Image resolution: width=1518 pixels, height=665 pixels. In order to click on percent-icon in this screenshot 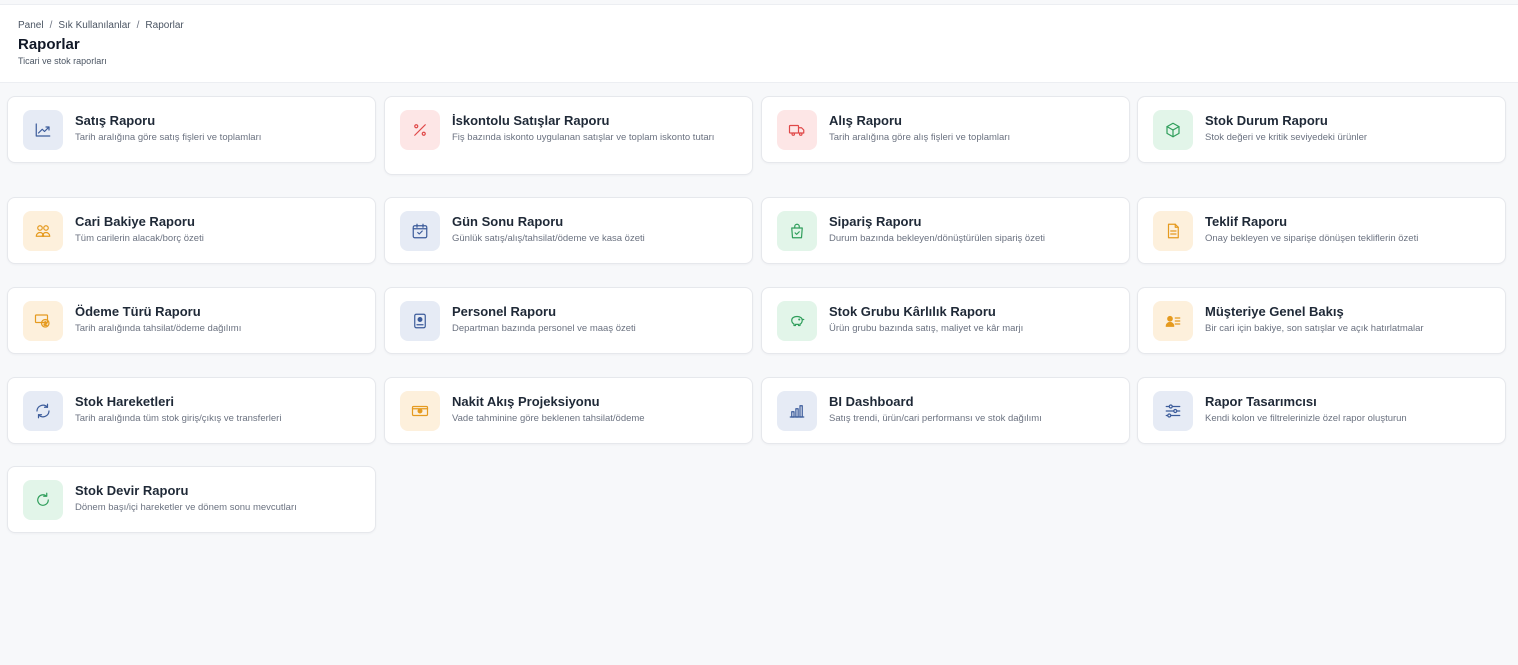, I will do `click(420, 130)`.